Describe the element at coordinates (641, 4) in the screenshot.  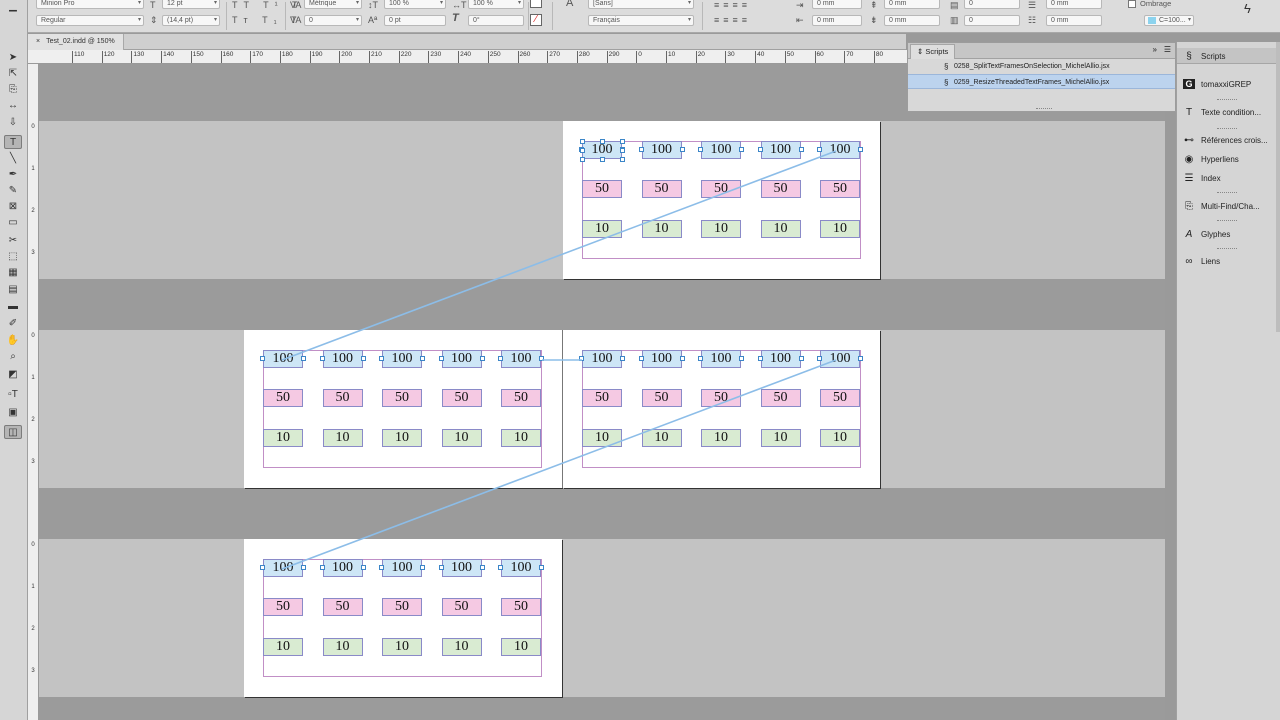
I see `character-style-field: [Sans] ▾` at that location.